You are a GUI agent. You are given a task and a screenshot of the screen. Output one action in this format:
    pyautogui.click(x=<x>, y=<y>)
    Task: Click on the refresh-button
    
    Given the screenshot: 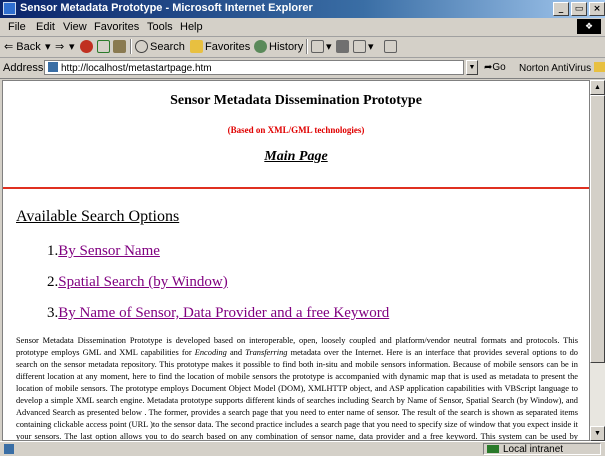 What is the action you would take?
    pyautogui.click(x=104, y=46)
    